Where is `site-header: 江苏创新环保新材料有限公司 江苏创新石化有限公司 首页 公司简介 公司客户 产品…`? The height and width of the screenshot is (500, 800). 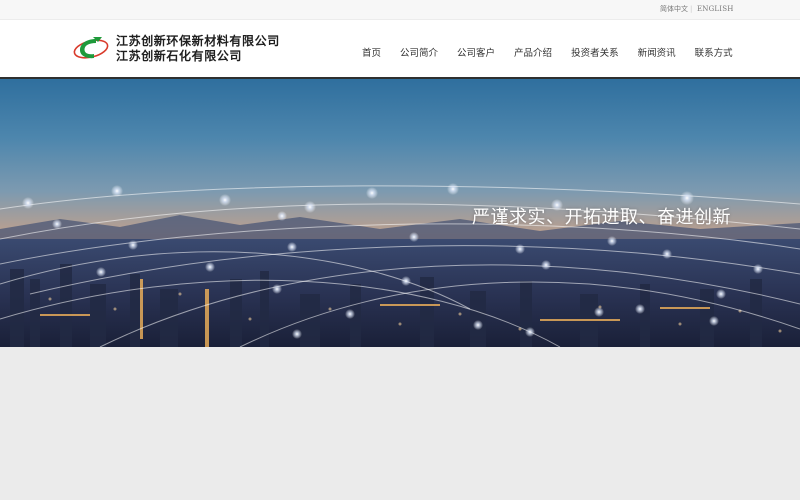
site-header: 江苏创新环保新材料有限公司 江苏创新石化有限公司 首页 公司简介 公司客户 产品… is located at coordinates (400, 49).